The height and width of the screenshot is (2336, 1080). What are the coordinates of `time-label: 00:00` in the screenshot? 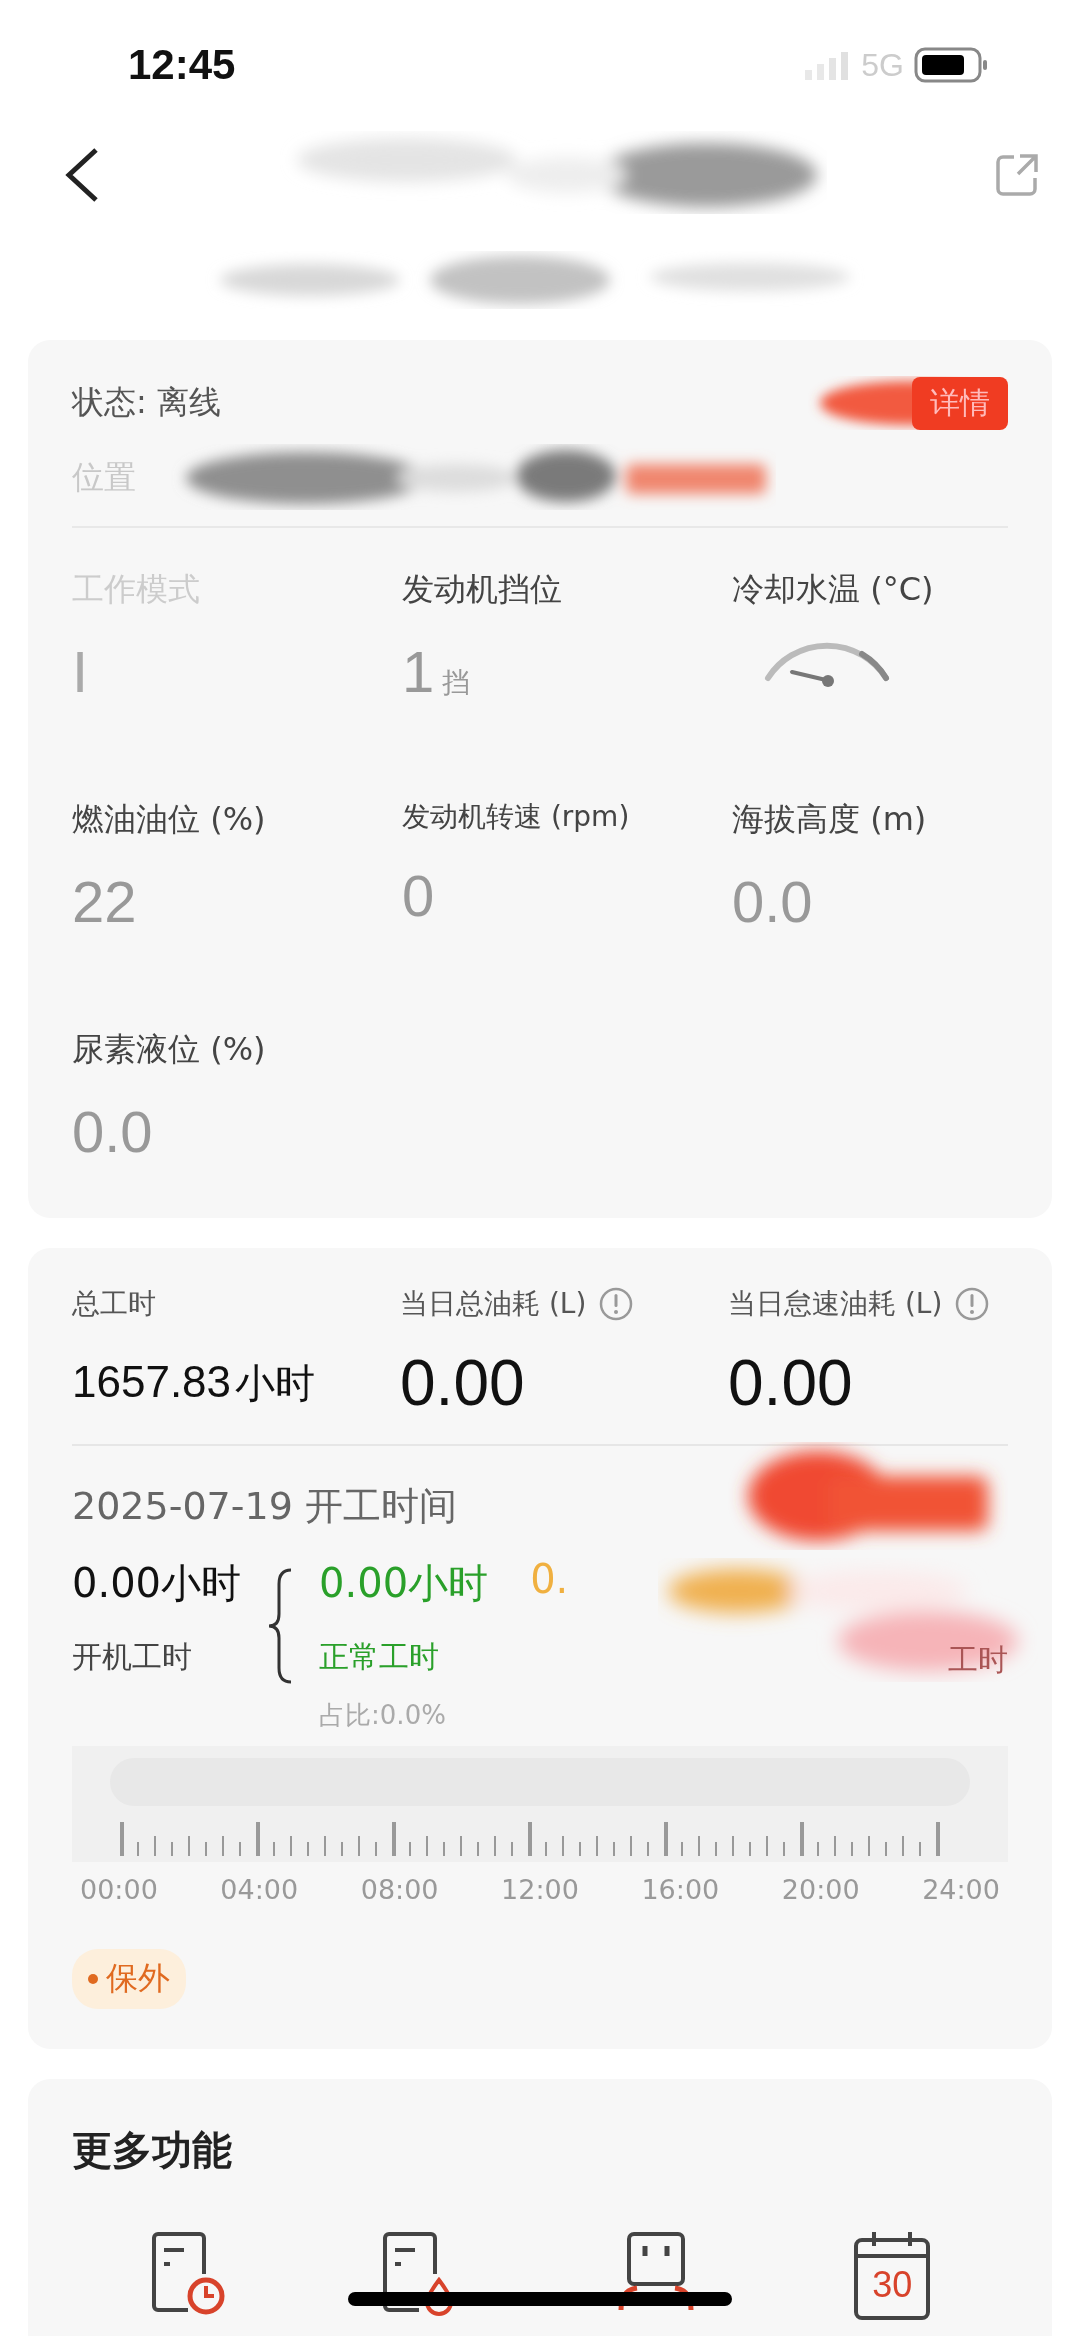 It's located at (119, 1889).